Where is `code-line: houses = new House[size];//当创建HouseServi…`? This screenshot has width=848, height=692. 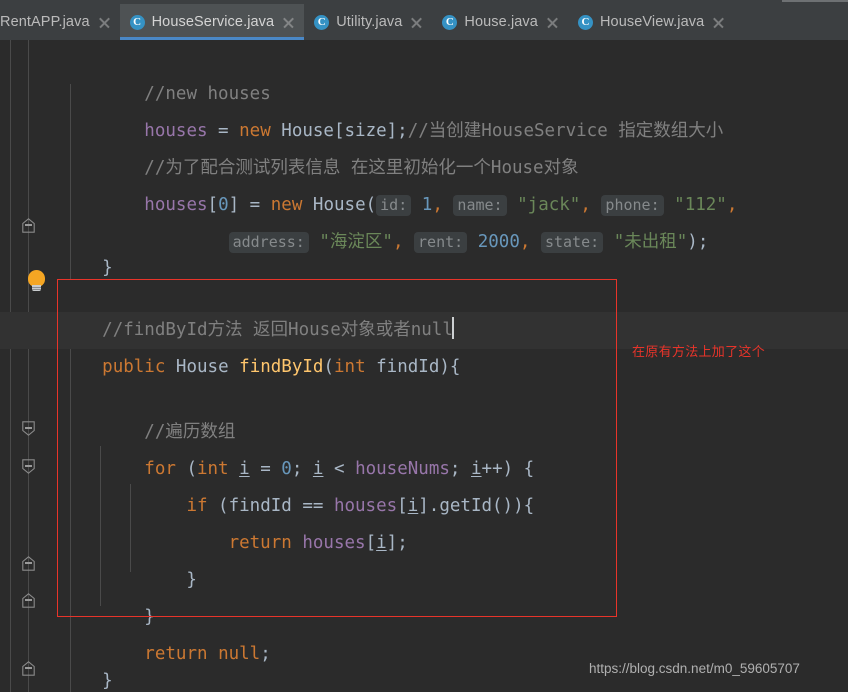
code-line: houses = new House[size];//当创建HouseServi… is located at coordinates (424, 131).